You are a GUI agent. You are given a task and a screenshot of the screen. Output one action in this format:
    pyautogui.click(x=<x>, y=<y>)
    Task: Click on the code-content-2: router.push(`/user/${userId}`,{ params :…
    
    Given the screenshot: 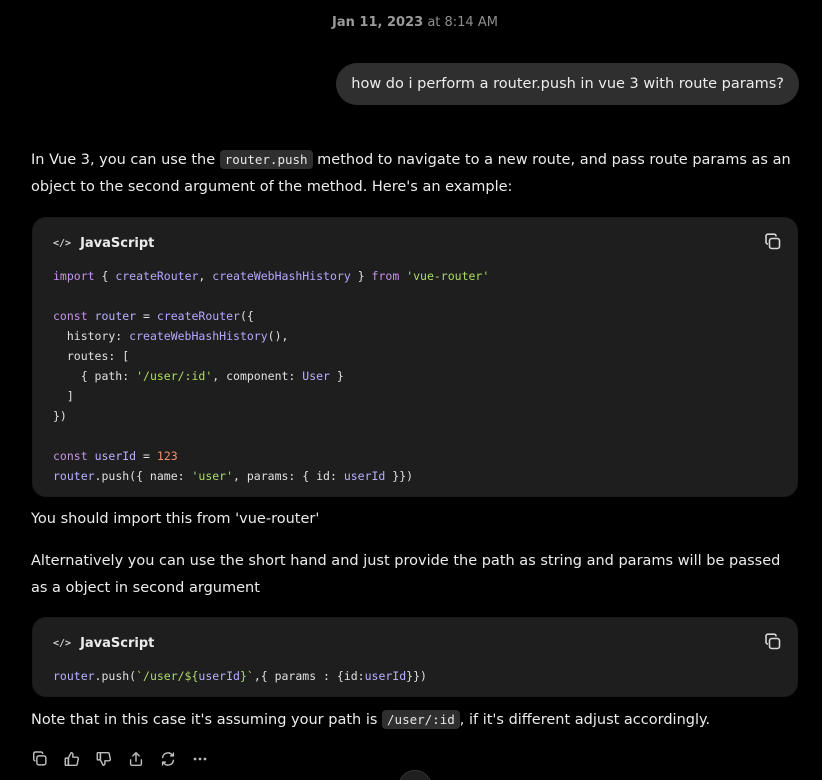 What is the action you would take?
    pyautogui.click(x=240, y=676)
    